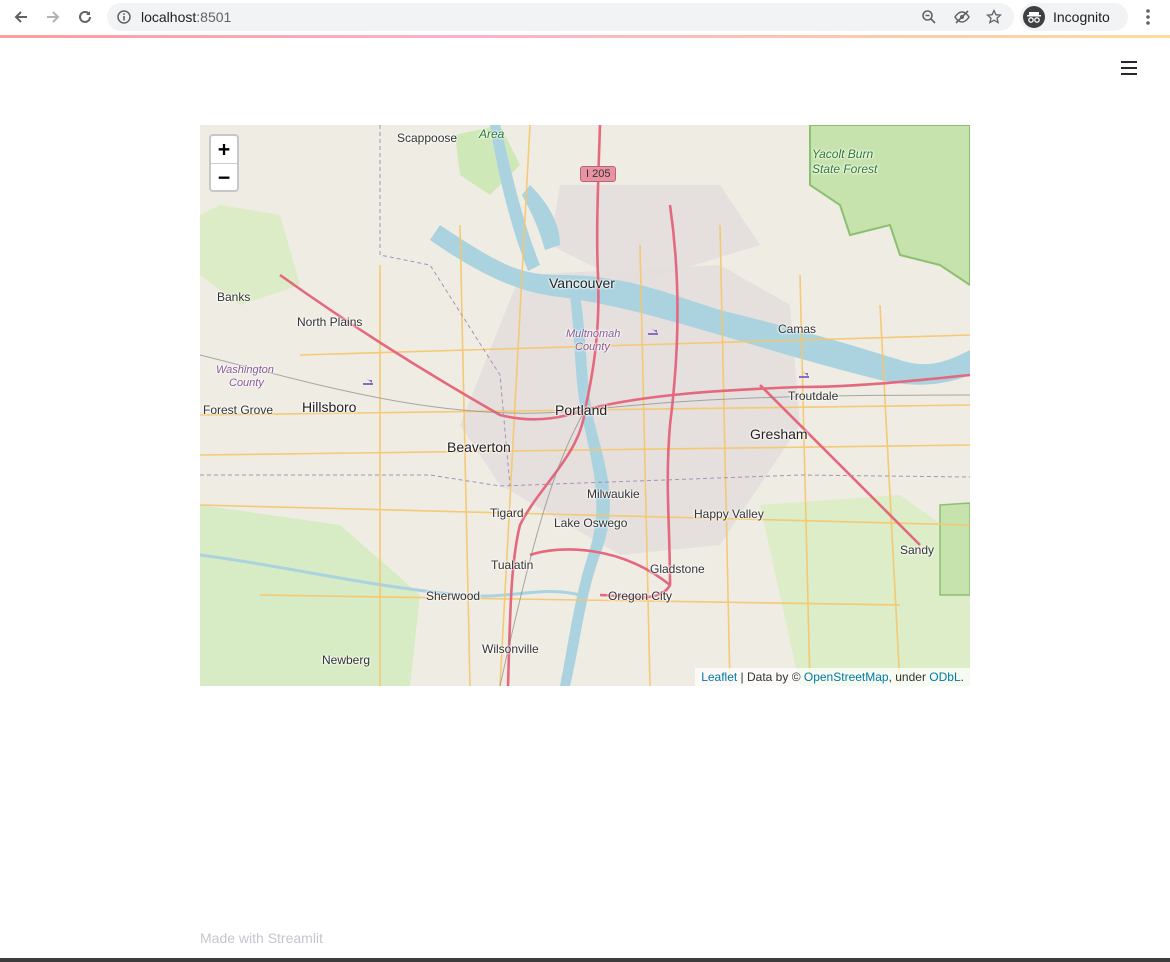 The image size is (1170, 962). I want to click on place-label: Lake Oswego, so click(591, 523).